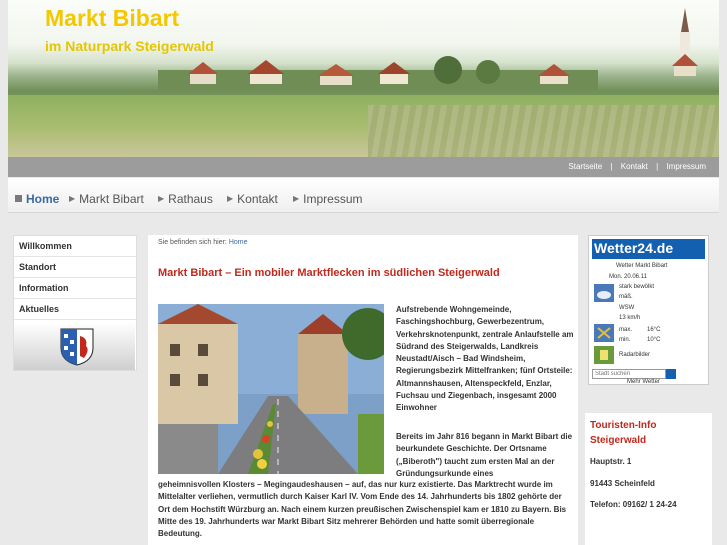 This screenshot has width=727, height=545. Describe the element at coordinates (642, 266) in the screenshot. I see `weather-title: Wetter Markt Bibart` at that location.